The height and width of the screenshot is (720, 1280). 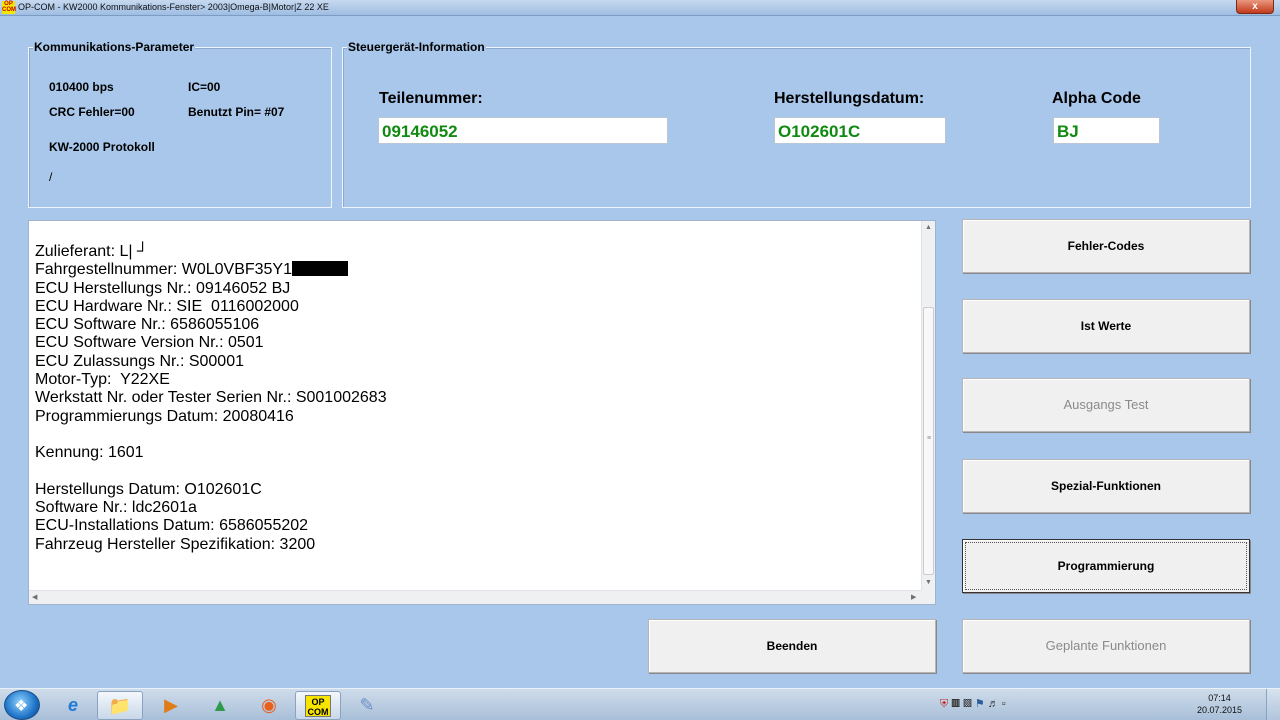 What do you see at coordinates (928, 582) in the screenshot?
I see `scroll-down-icon: ▼` at bounding box center [928, 582].